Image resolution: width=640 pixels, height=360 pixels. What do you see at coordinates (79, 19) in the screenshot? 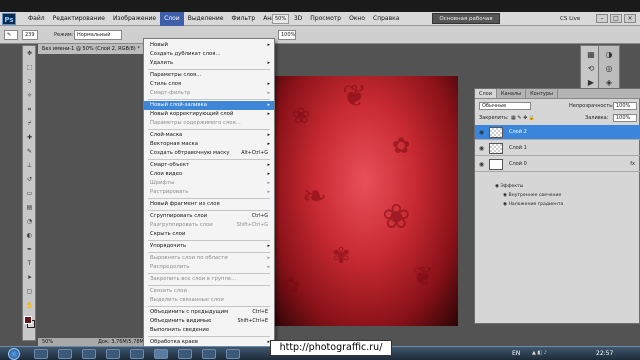
I see `menu-item: Редактирование` at bounding box center [79, 19].